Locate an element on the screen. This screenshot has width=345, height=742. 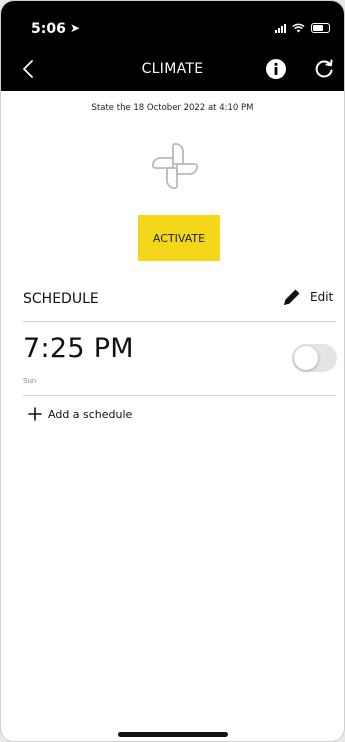
schedule-heading: SCHEDULE is located at coordinates (61, 299).